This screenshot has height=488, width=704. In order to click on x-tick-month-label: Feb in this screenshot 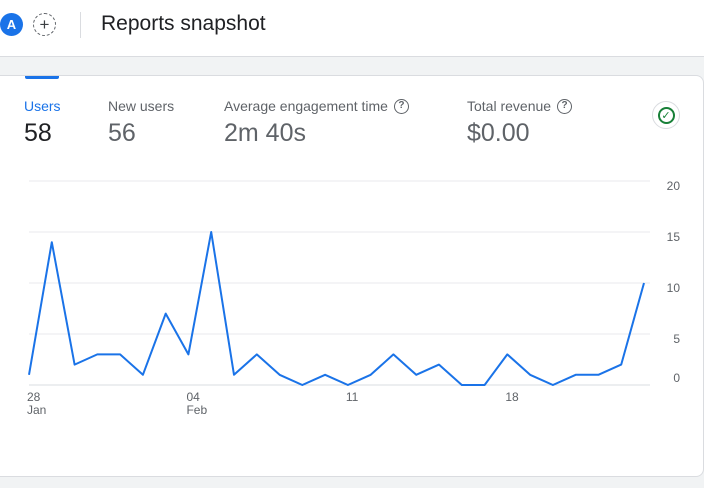, I will do `click(196, 410)`.